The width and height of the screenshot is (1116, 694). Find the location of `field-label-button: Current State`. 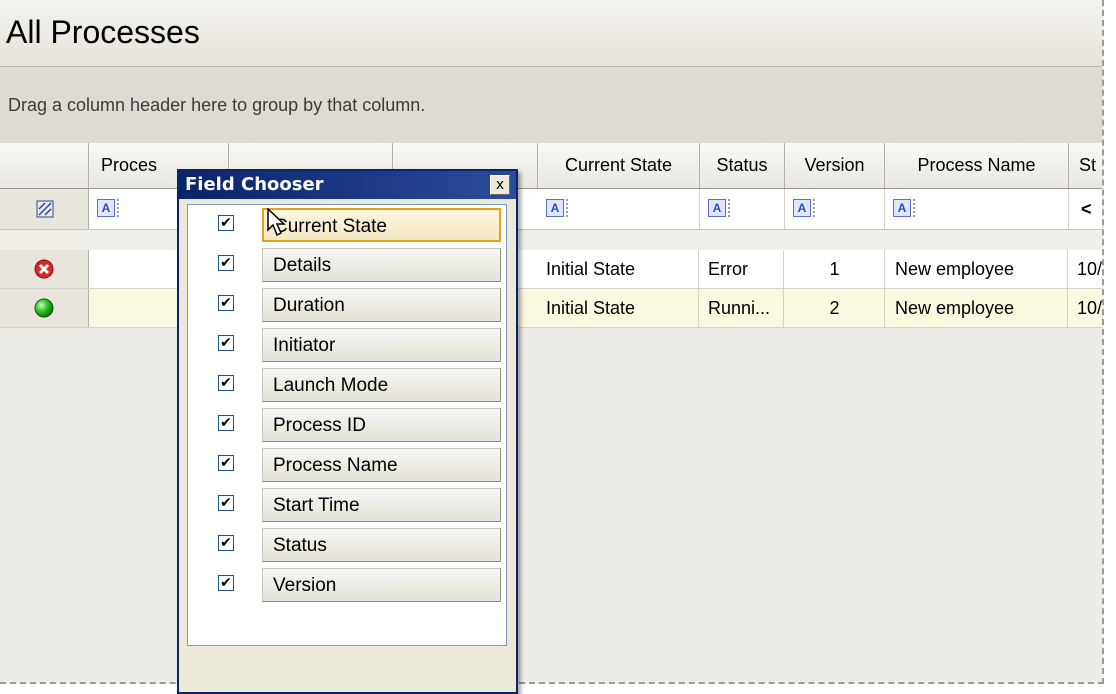

field-label-button: Current State is located at coordinates (381, 225).